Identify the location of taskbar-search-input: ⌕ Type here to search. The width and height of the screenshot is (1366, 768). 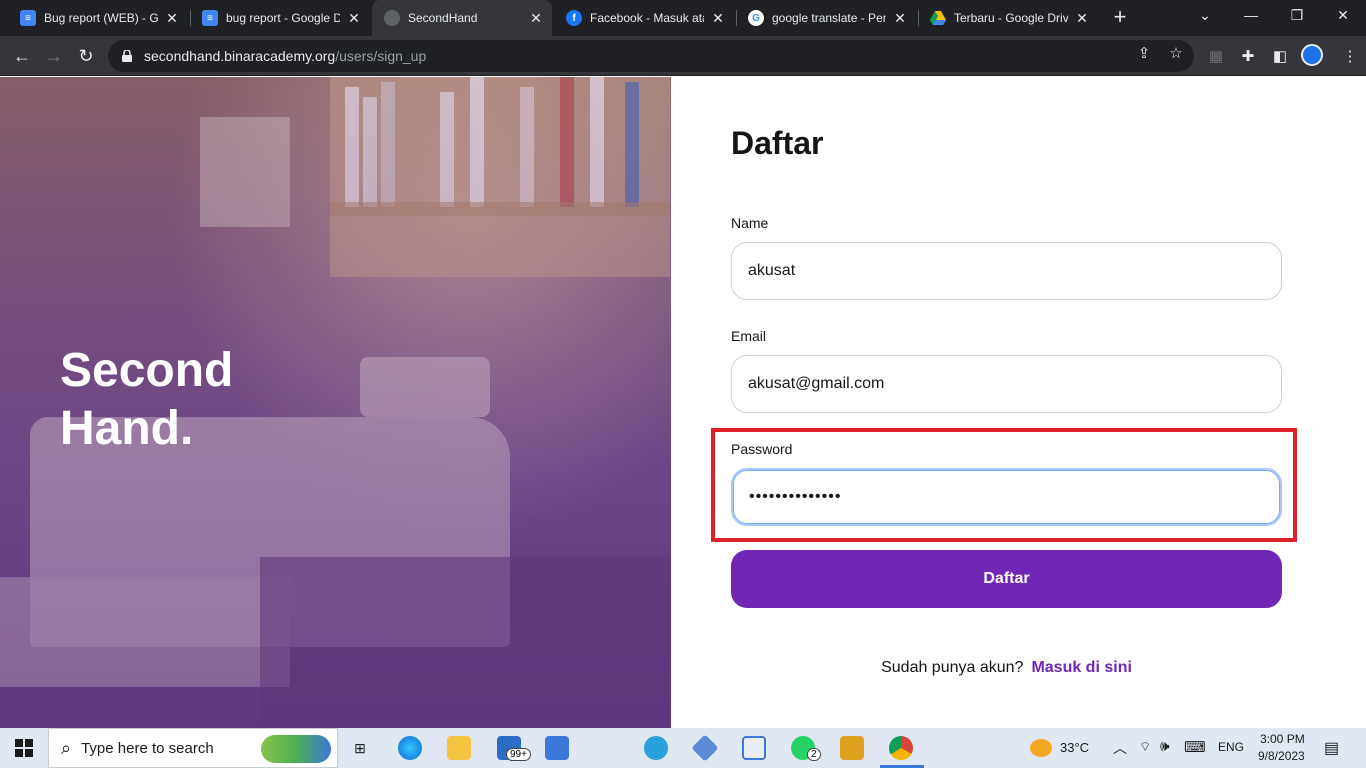
(193, 748).